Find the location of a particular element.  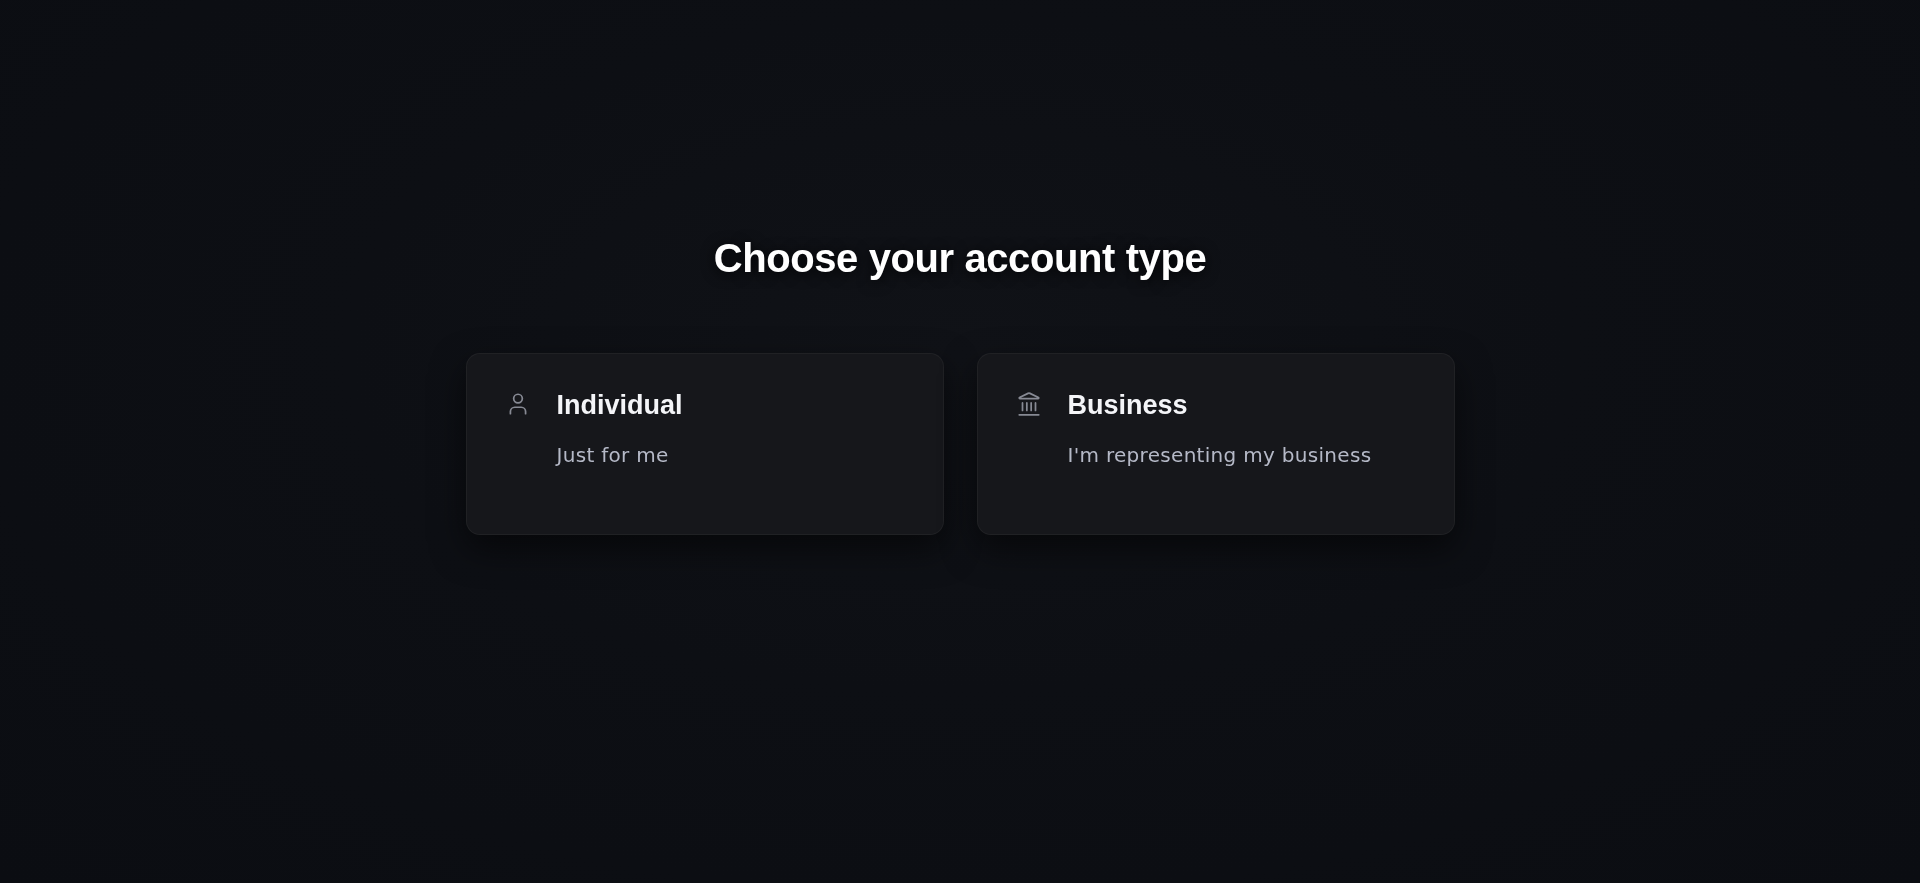

card-description: I'm representing my business is located at coordinates (1220, 455).